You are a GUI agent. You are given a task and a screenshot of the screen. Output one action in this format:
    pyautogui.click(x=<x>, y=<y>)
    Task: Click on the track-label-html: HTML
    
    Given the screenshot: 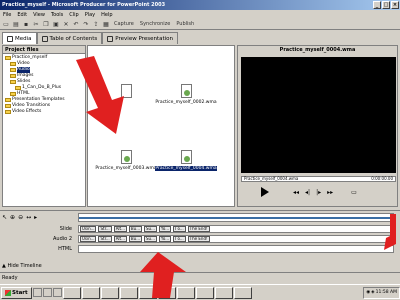 What is the action you would take?
    pyautogui.click(x=65, y=249)
    